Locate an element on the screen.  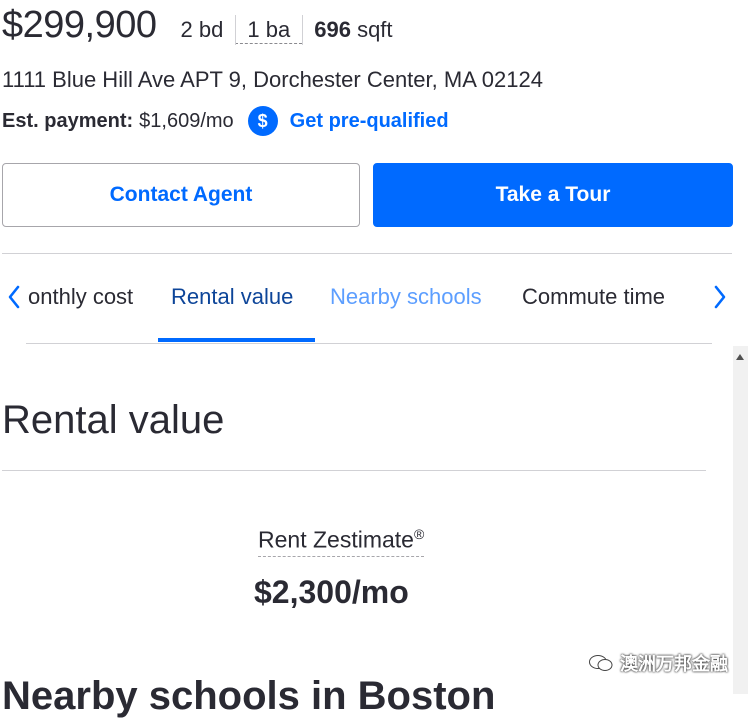
baths-count: 1 is located at coordinates (253, 29).